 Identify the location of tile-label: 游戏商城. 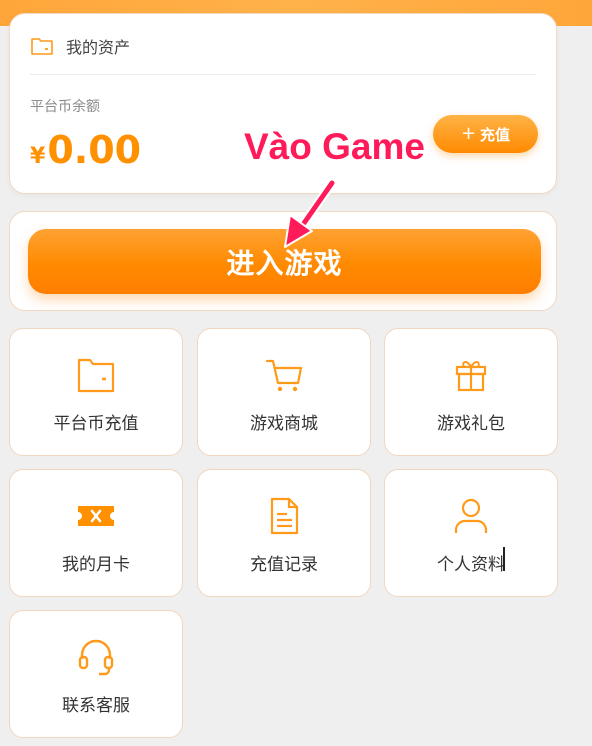
(284, 424).